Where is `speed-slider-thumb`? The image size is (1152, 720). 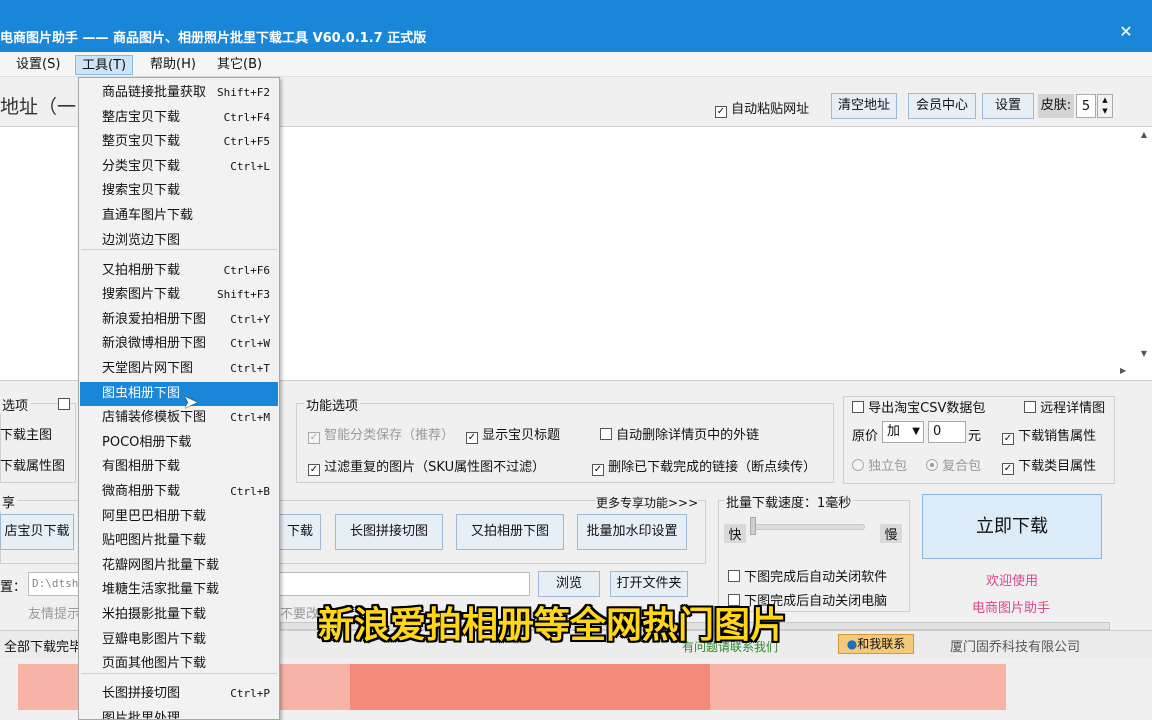 speed-slider-thumb is located at coordinates (753, 526).